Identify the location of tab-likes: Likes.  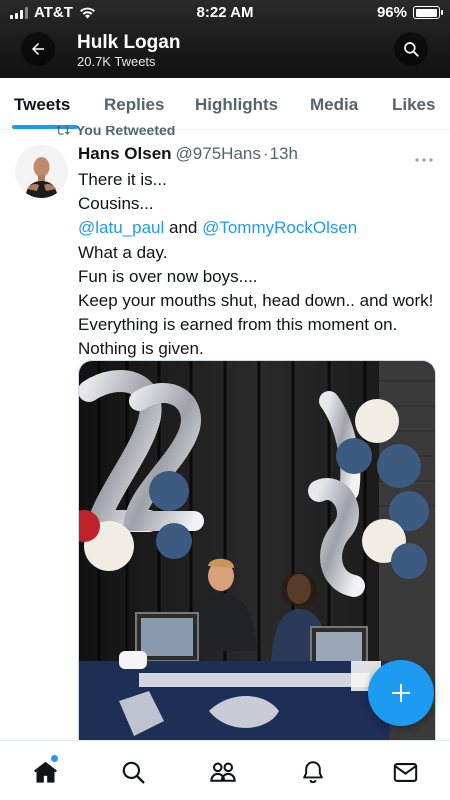
(413, 105).